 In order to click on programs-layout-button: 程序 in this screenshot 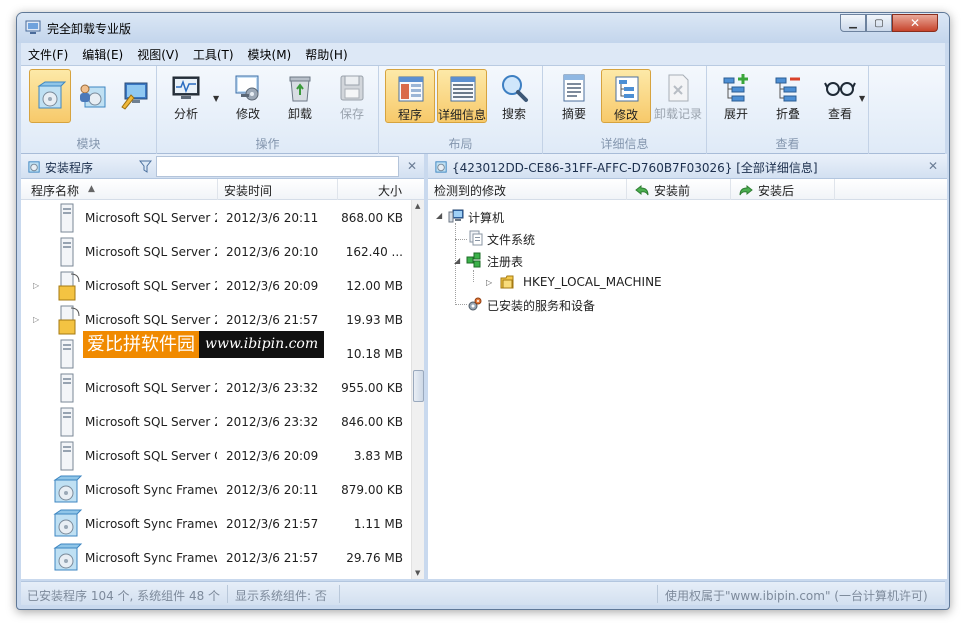, I will do `click(410, 96)`.